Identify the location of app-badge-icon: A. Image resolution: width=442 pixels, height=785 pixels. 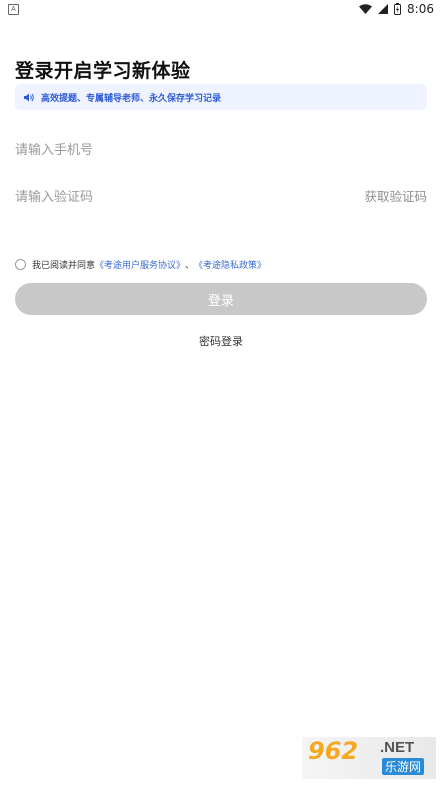
(13, 9).